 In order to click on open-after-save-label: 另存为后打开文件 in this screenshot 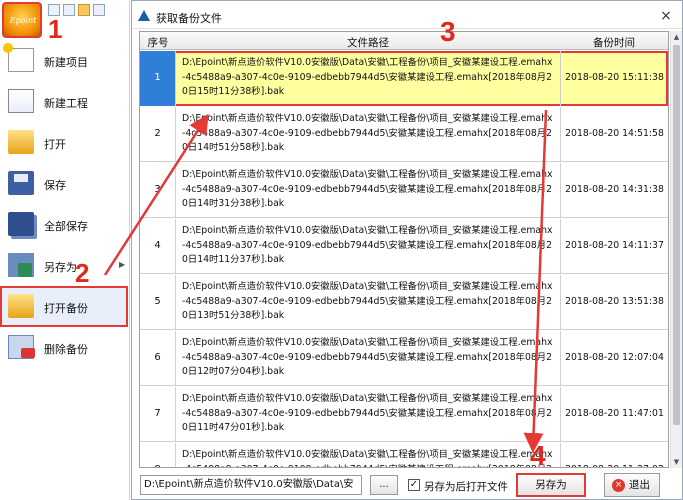, I will do `click(466, 487)`.